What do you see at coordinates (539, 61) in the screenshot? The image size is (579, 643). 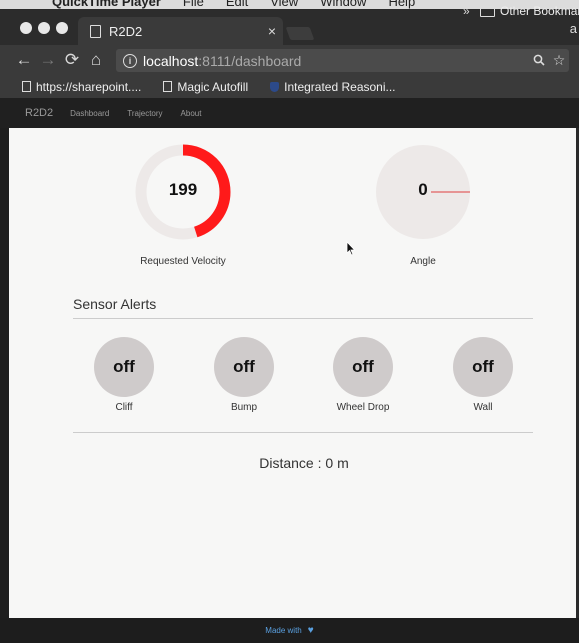 I see `zoom-icon` at bounding box center [539, 61].